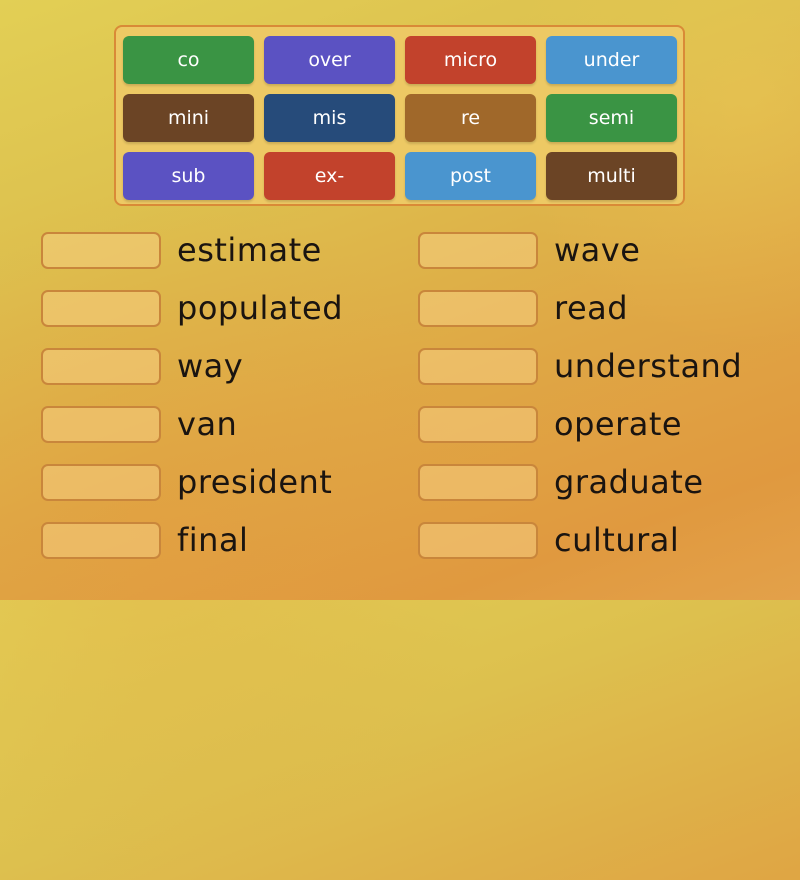 This screenshot has width=800, height=880. I want to click on prefix-tile: mis, so click(329, 118).